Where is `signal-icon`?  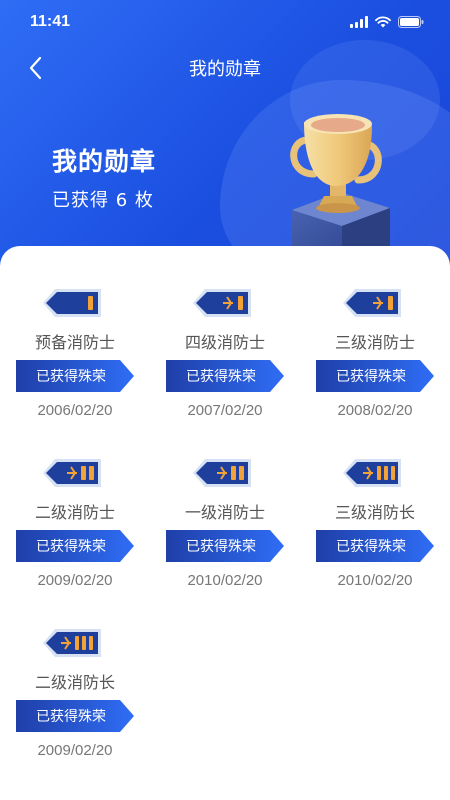
signal-icon is located at coordinates (359, 22).